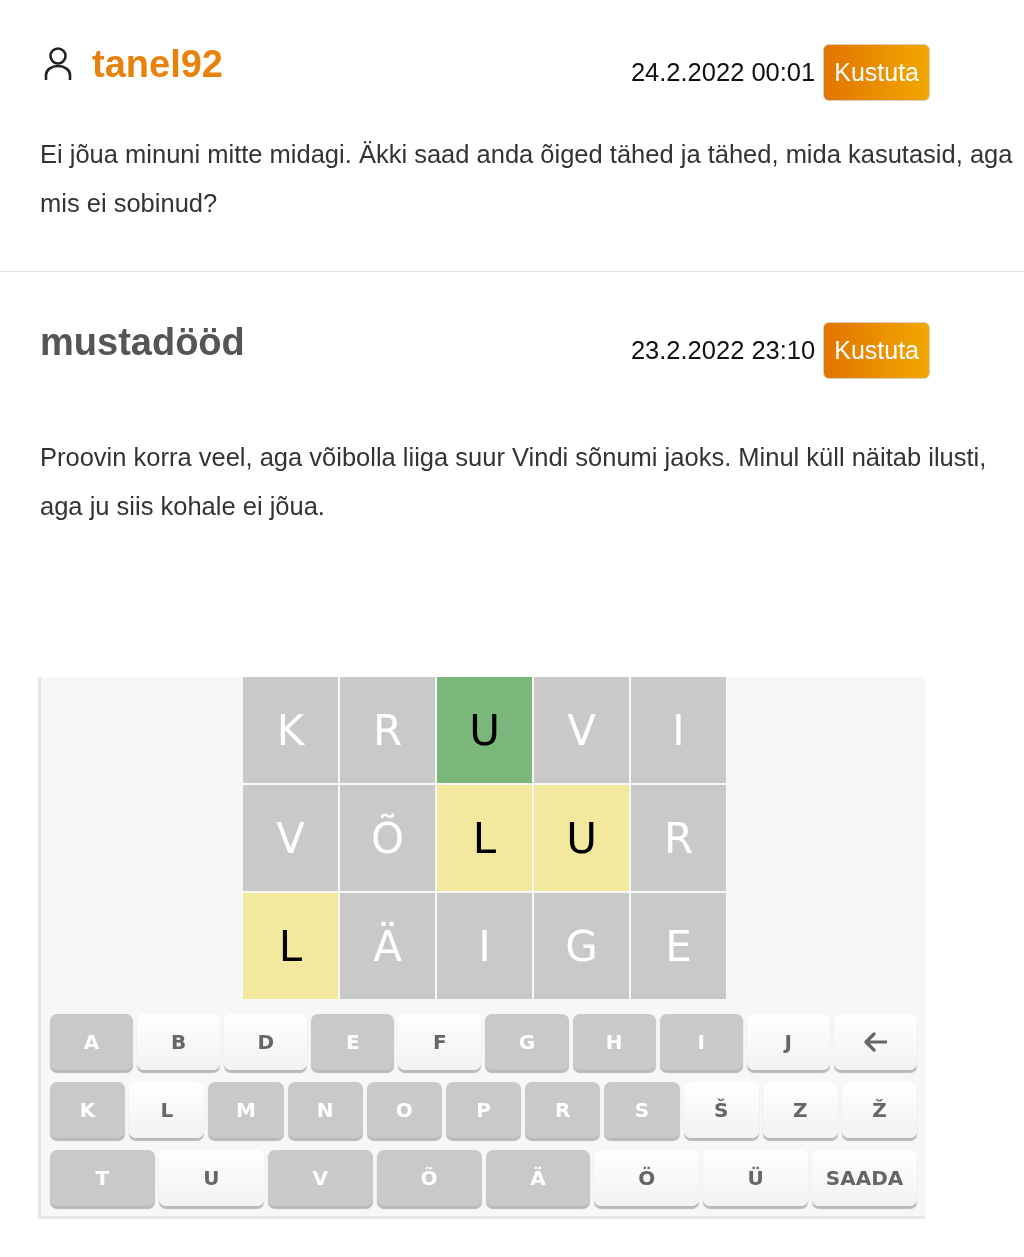 This screenshot has height=1257, width=1024. What do you see at coordinates (723, 350) in the screenshot?
I see `comment-date: 23.2.2022 23:10` at bounding box center [723, 350].